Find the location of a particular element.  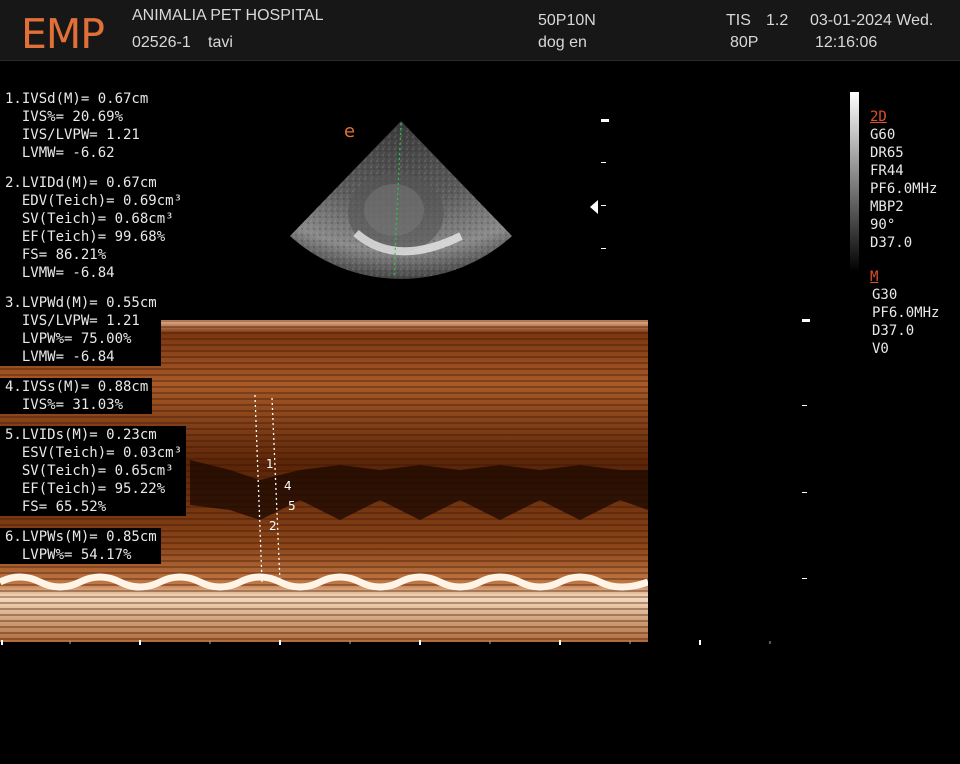

measurement-line: 5.LVIDs(M)= 0.23cm is located at coordinates (81, 435).